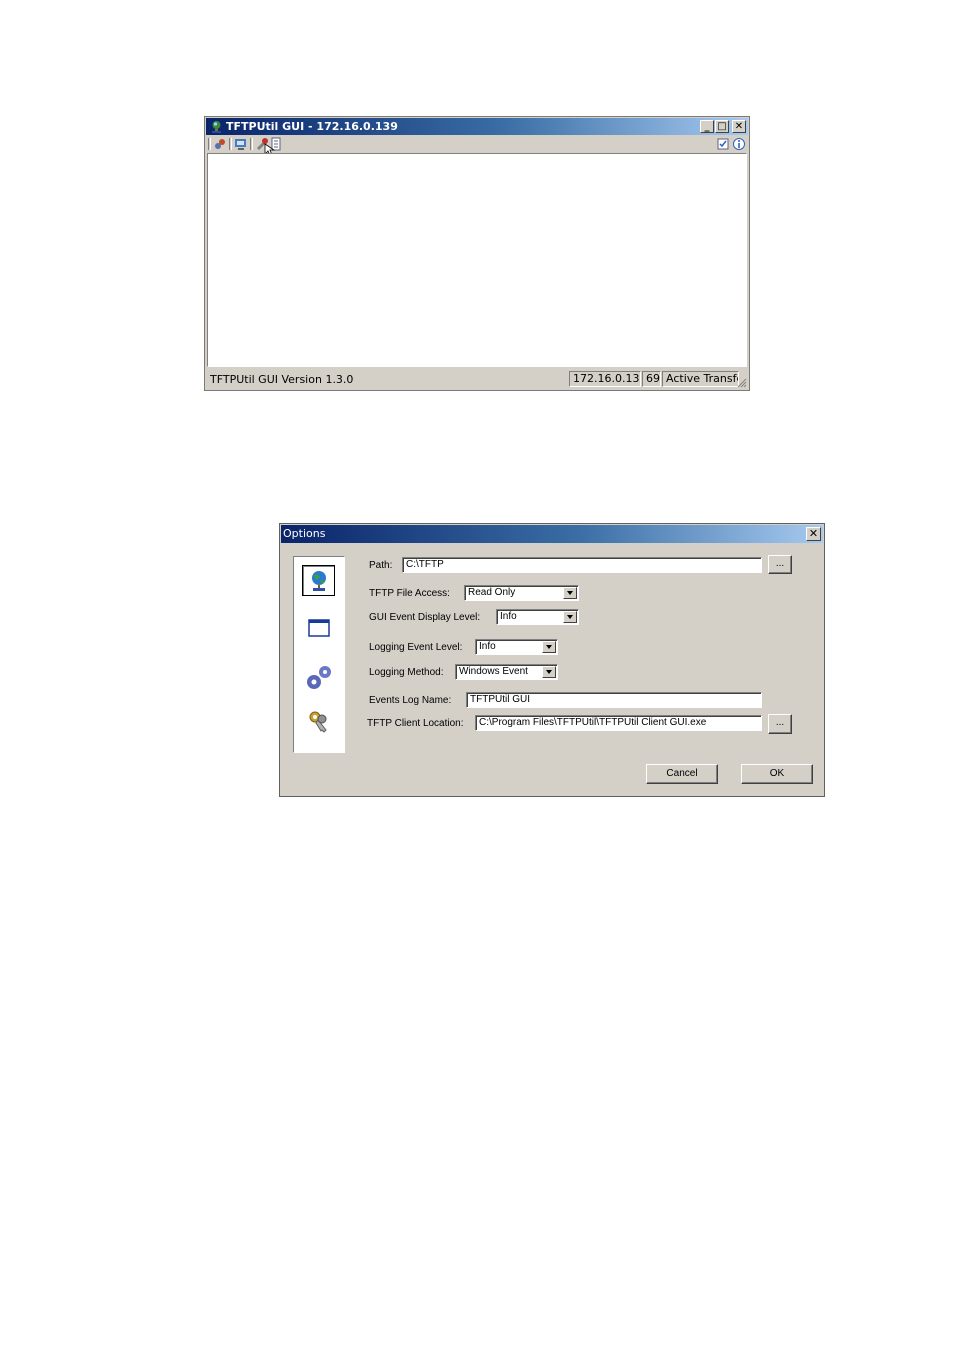 This screenshot has height=1350, width=954. What do you see at coordinates (241, 144) in the screenshot?
I see `connect-icon` at bounding box center [241, 144].